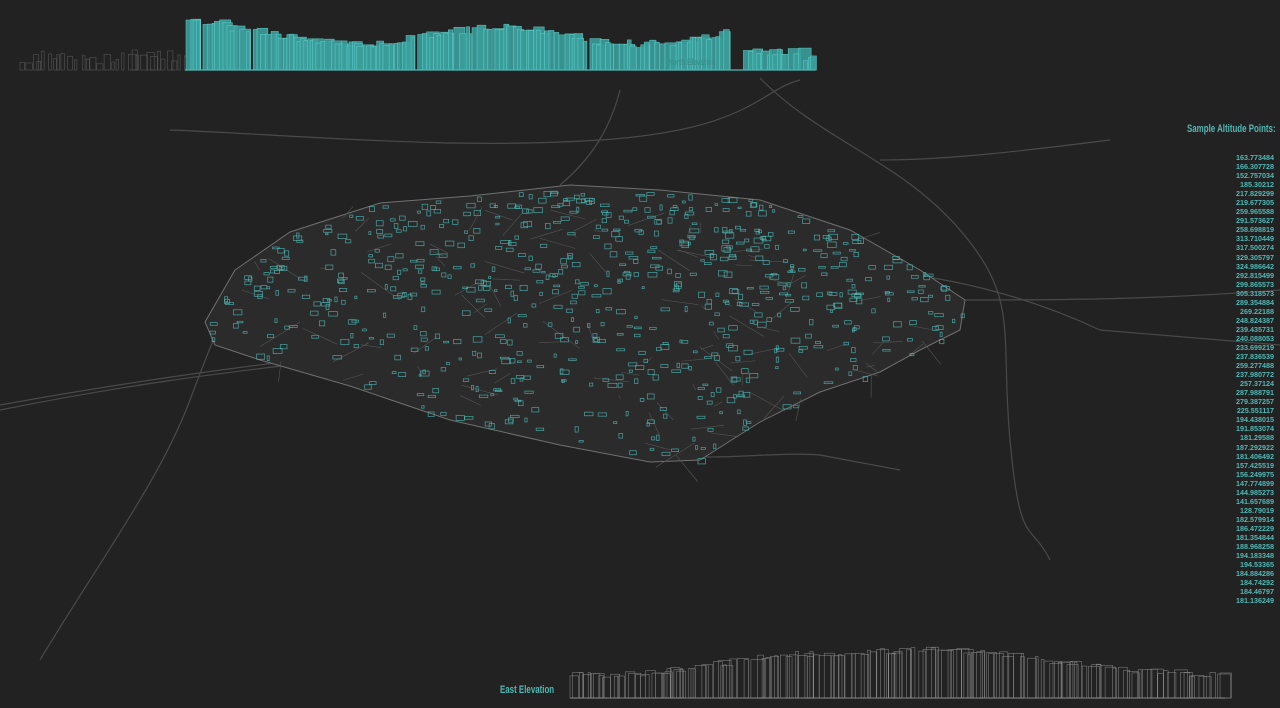 Image resolution: width=1280 pixels, height=708 pixels. What do you see at coordinates (1255, 347) in the screenshot?
I see `altitude-value: 233.699219` at bounding box center [1255, 347].